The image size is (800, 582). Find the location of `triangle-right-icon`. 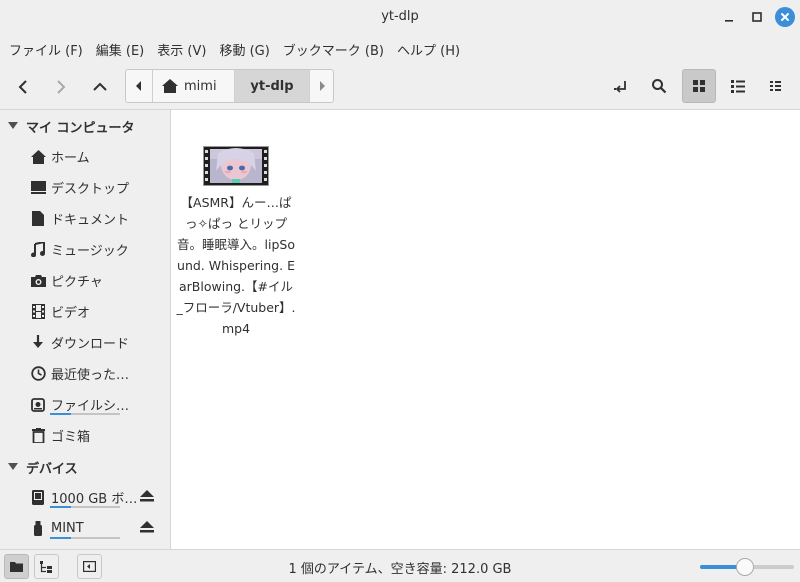

triangle-right-icon is located at coordinates (322, 86).